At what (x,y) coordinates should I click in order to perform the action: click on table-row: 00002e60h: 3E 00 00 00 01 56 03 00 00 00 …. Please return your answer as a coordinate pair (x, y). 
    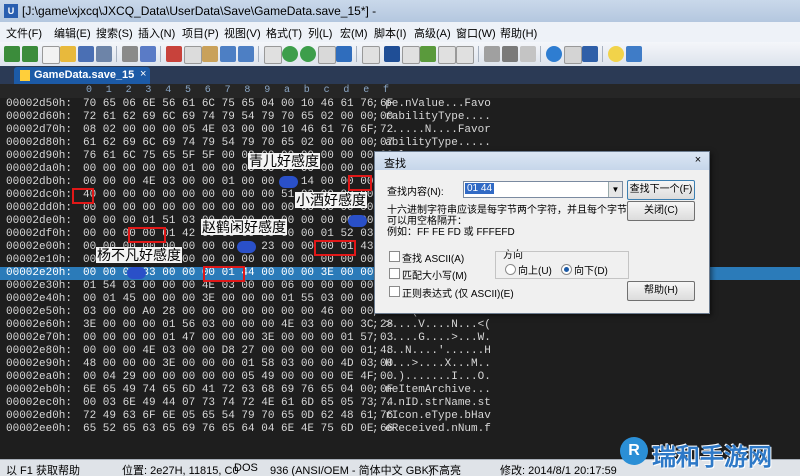
    Looking at the image, I should click on (400, 325).